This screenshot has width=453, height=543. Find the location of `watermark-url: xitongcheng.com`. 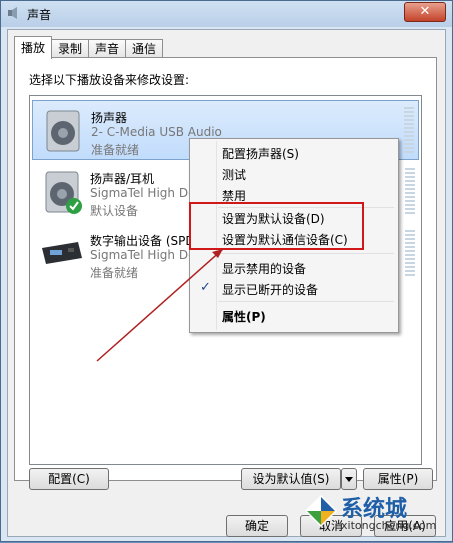

watermark-url: xitongcheng.com is located at coordinates (389, 525).